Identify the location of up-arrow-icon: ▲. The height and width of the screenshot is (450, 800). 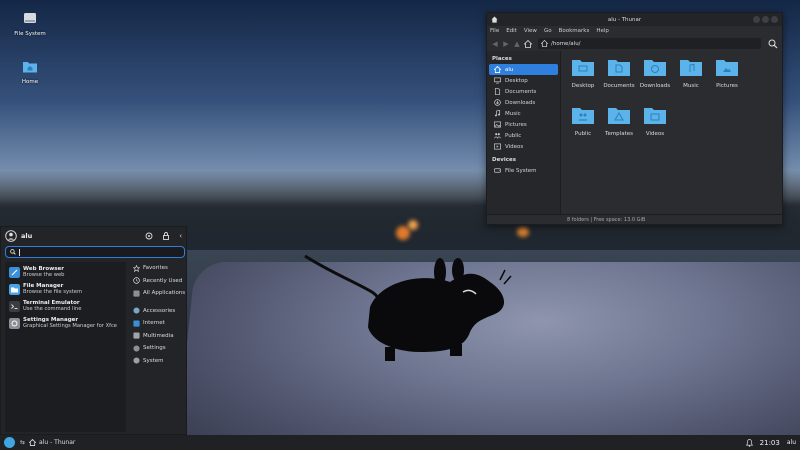
(517, 44).